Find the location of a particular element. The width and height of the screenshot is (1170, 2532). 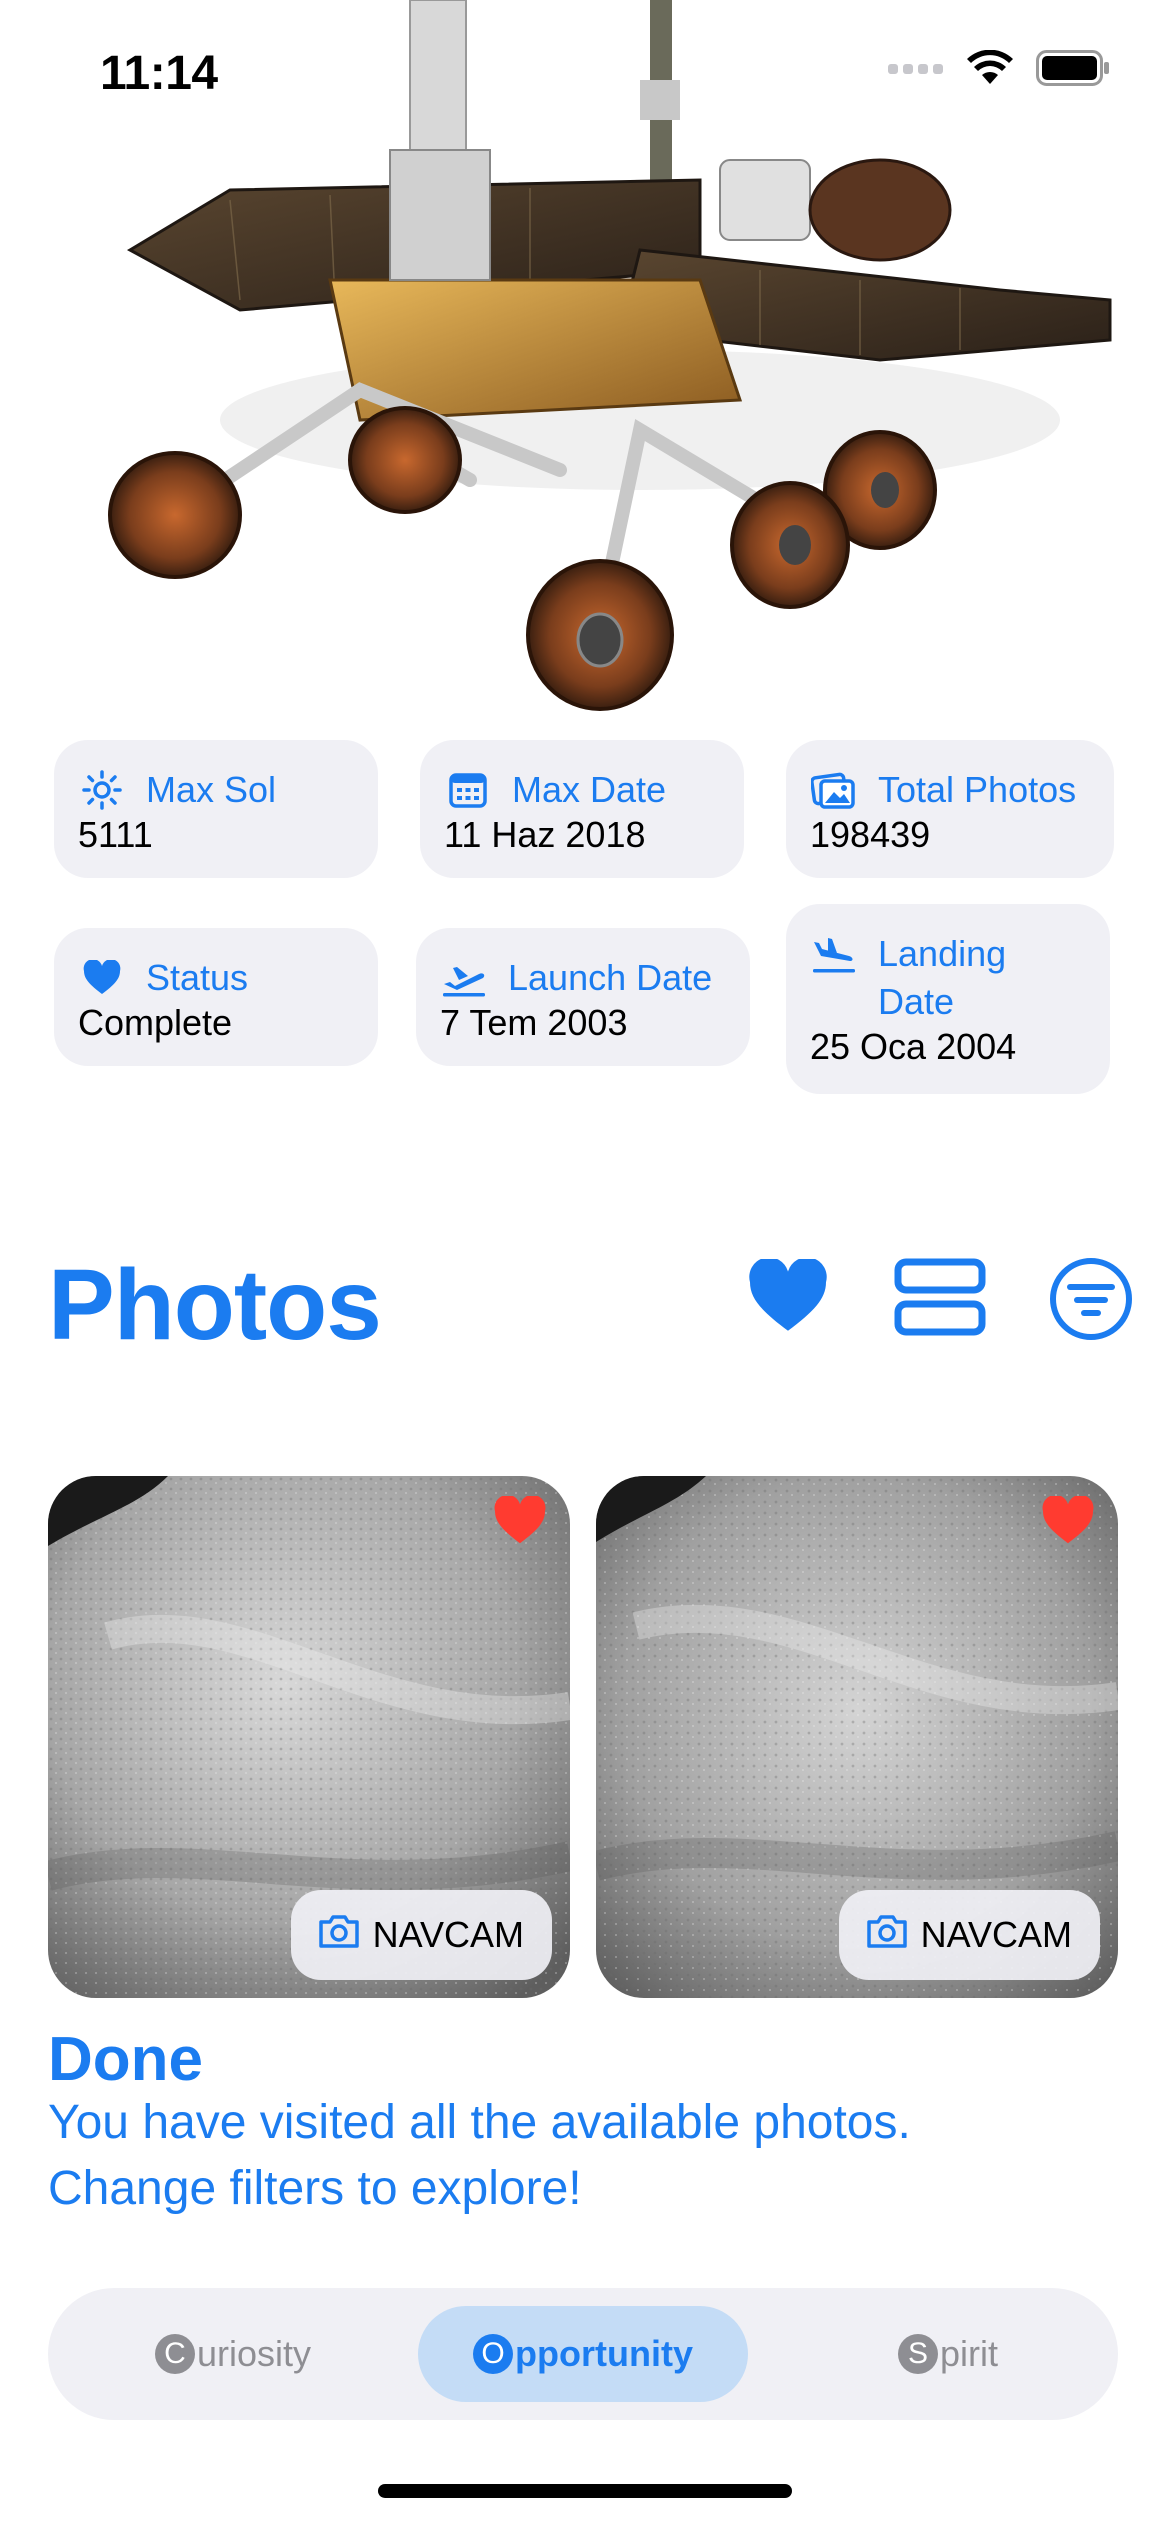

list-layout-icon is located at coordinates (940, 1299).